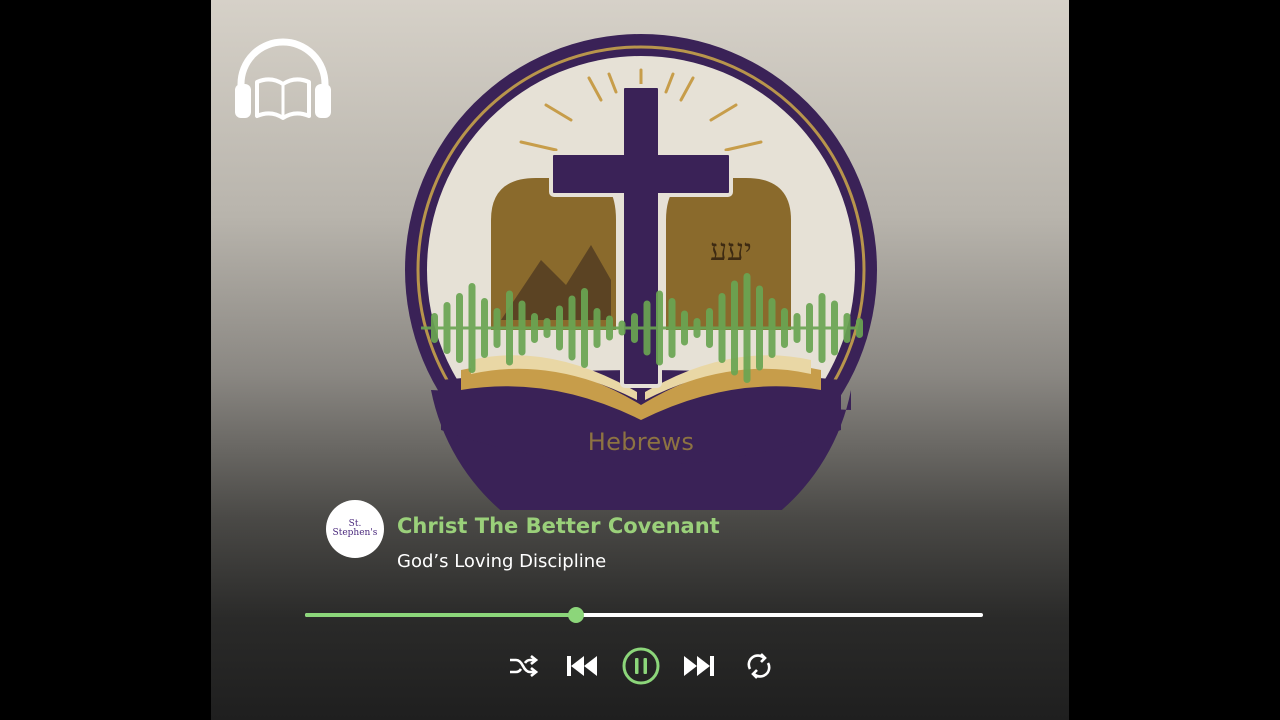 This screenshot has width=1280, height=720. Describe the element at coordinates (502, 561) in the screenshot. I see `track-subtitle: God’s Loving Discipline` at that location.